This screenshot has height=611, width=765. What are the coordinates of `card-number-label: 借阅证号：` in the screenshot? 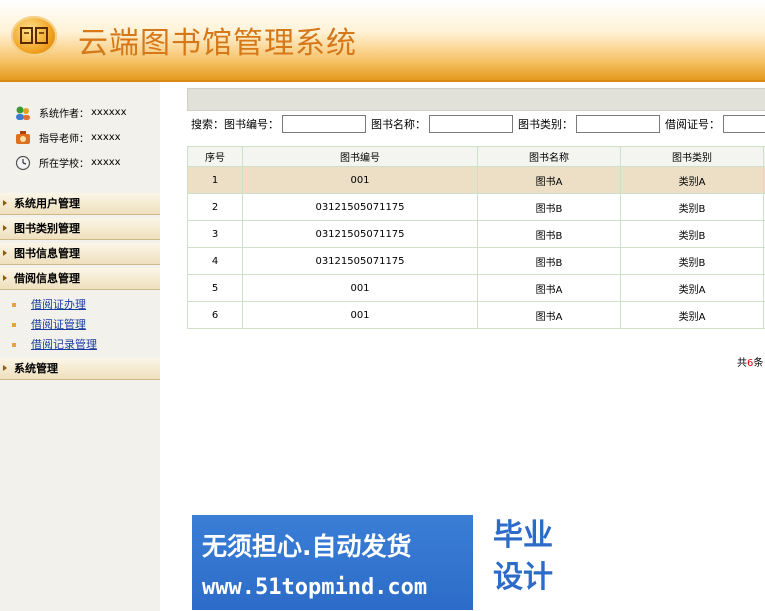 It's located at (692, 124).